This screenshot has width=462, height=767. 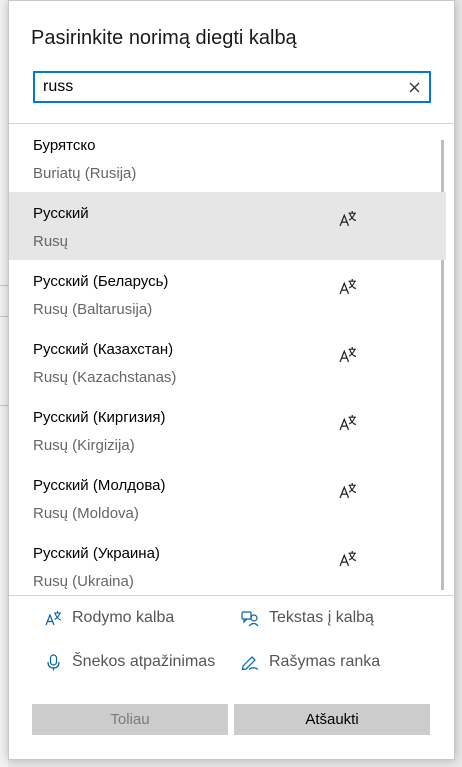 What do you see at coordinates (227, 430) in the screenshot?
I see `language-item: Русский (Киргизия) Rusų (Kirgizija)` at bounding box center [227, 430].